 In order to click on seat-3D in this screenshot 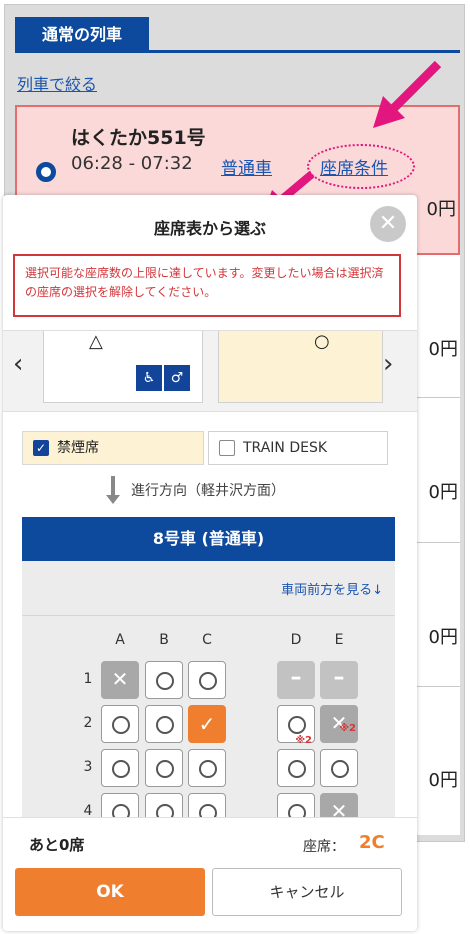, I will do `click(296, 768)`.